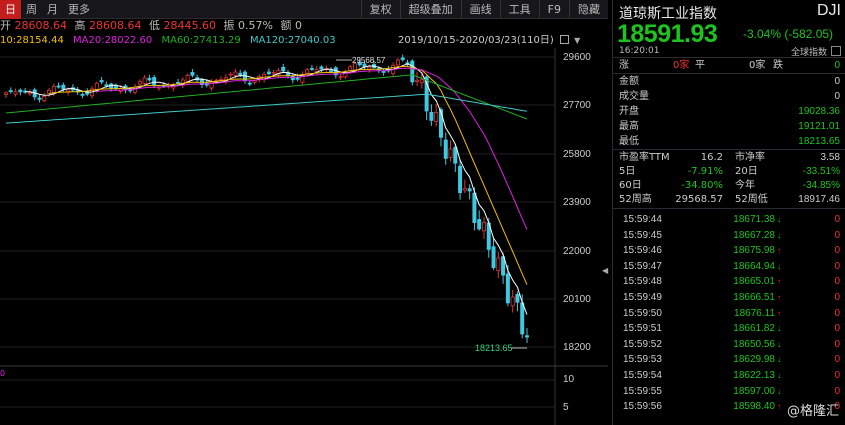 This screenshot has height=425, width=845. I want to click on tick-price-value: 18664.94, so click(754, 266).